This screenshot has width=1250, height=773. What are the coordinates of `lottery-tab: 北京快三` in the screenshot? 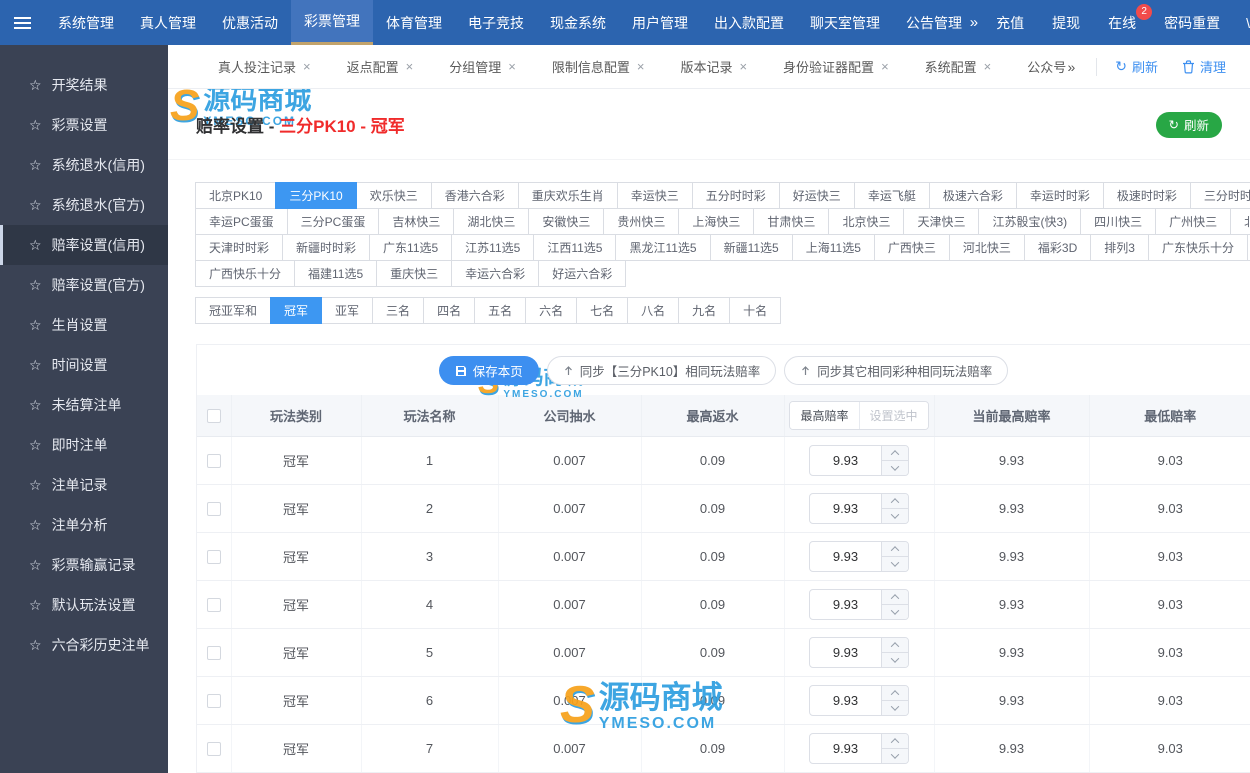 It's located at (866, 221).